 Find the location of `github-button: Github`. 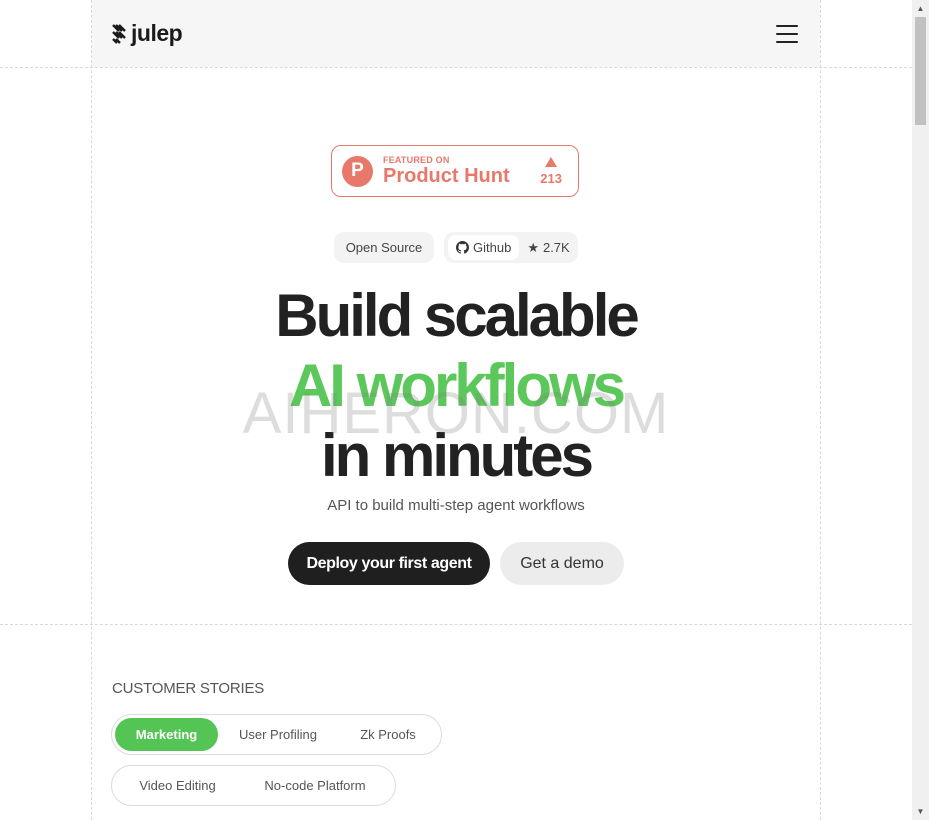

github-button: Github is located at coordinates (484, 247).